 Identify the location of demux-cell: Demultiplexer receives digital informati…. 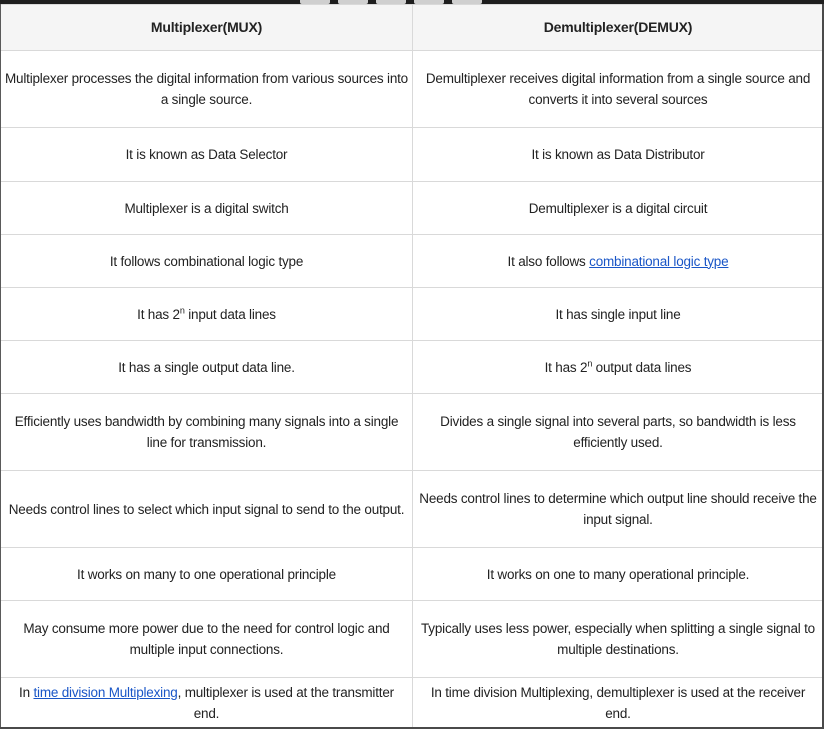
(618, 89).